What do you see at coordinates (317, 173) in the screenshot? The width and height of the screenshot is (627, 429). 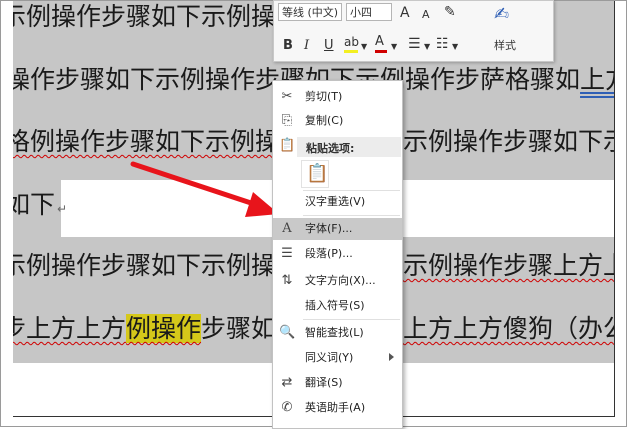 I see `paste-text-icon: 📋` at bounding box center [317, 173].